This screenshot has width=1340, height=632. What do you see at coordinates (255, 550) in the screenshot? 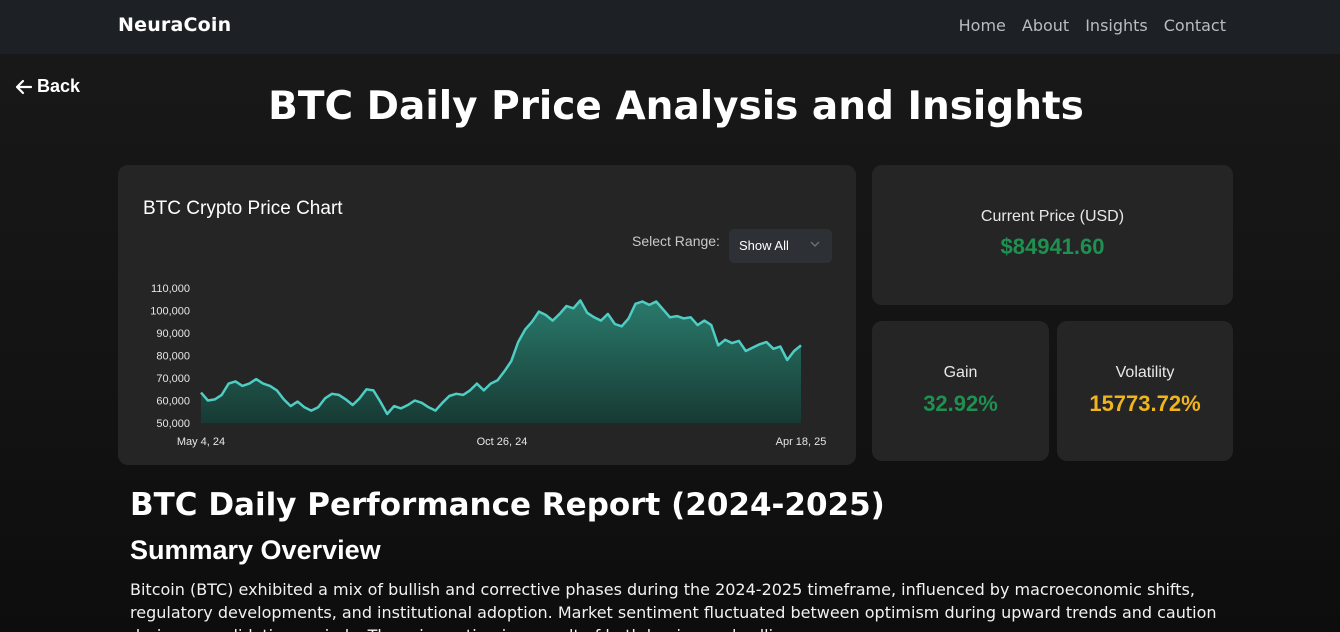
I see `summary-section-title: Summary Overview` at bounding box center [255, 550].